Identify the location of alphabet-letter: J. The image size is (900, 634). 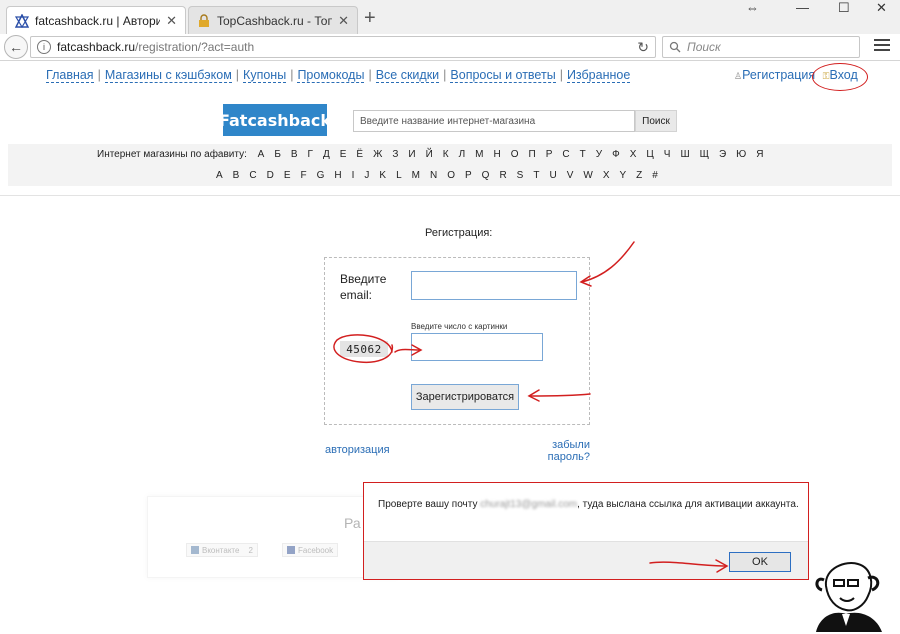
(366, 175).